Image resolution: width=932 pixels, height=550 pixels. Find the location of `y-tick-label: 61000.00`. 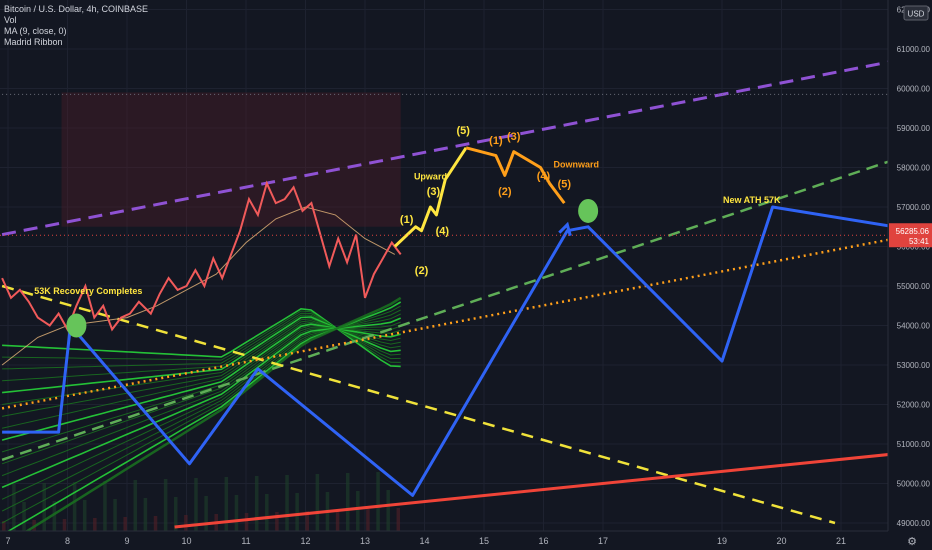

y-tick-label: 61000.00 is located at coordinates (914, 49).